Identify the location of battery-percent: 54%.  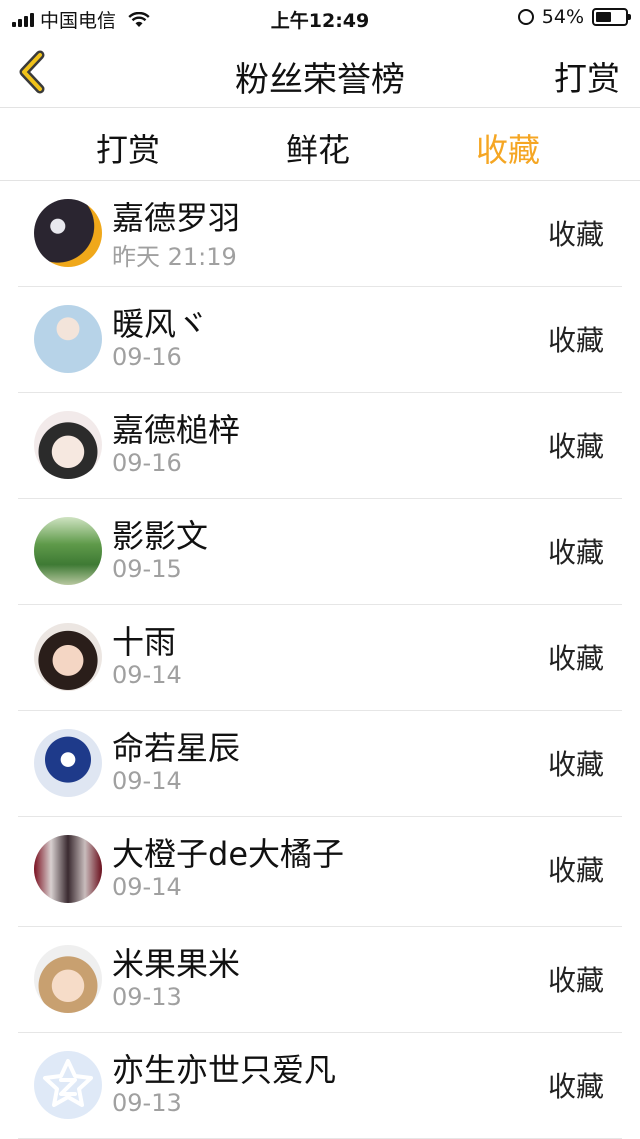
(562, 17).